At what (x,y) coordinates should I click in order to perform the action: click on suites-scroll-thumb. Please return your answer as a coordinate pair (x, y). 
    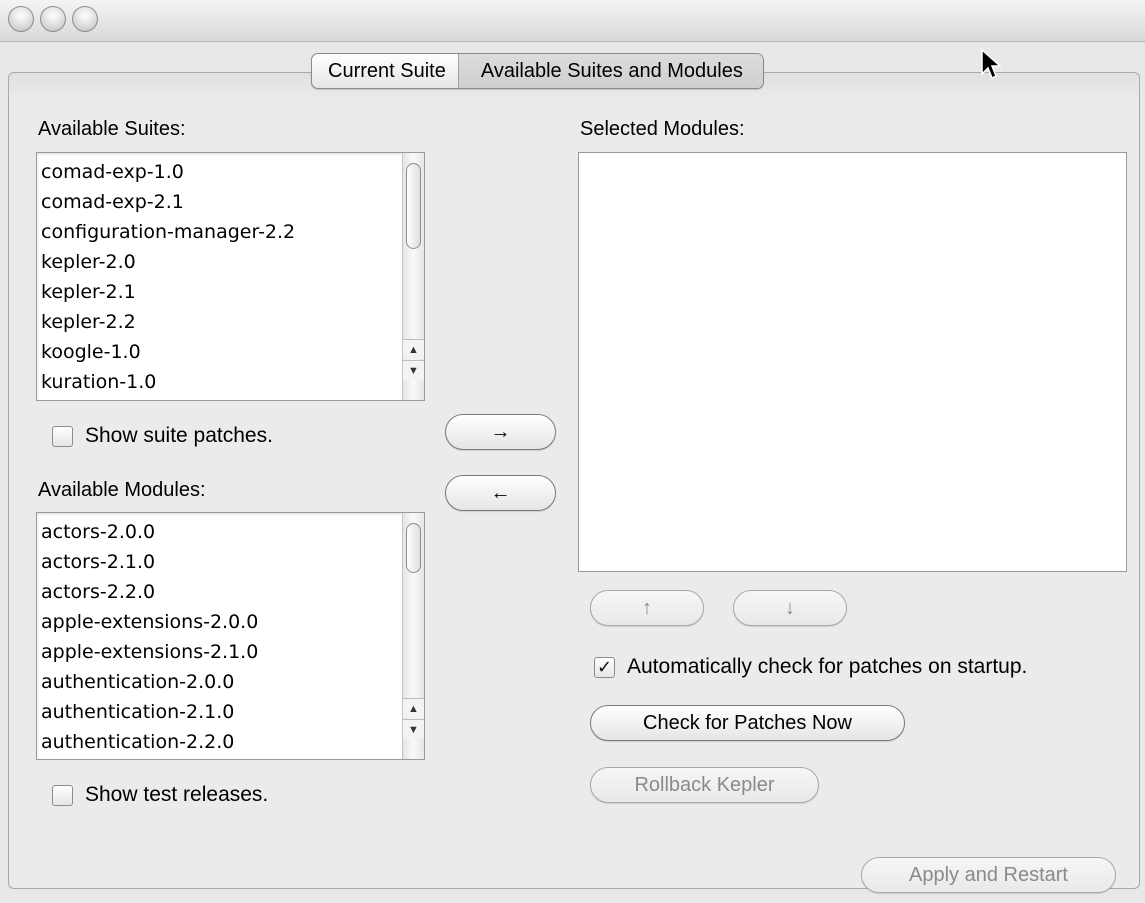
    Looking at the image, I should click on (413, 206).